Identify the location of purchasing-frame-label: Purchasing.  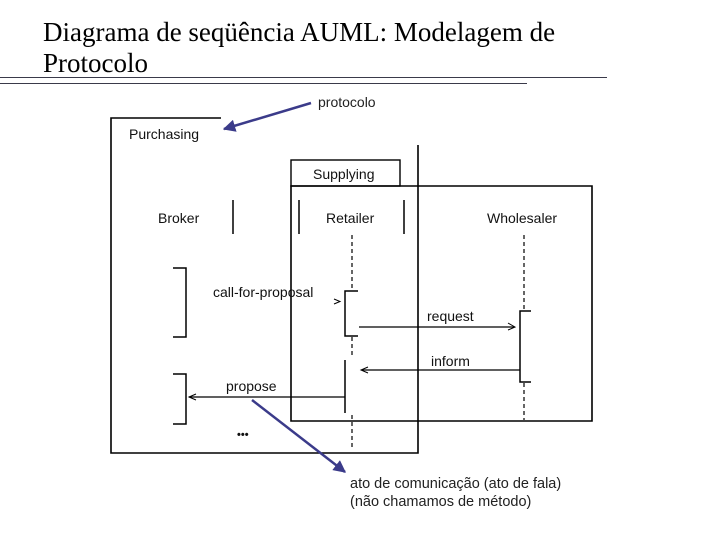
(164, 134).